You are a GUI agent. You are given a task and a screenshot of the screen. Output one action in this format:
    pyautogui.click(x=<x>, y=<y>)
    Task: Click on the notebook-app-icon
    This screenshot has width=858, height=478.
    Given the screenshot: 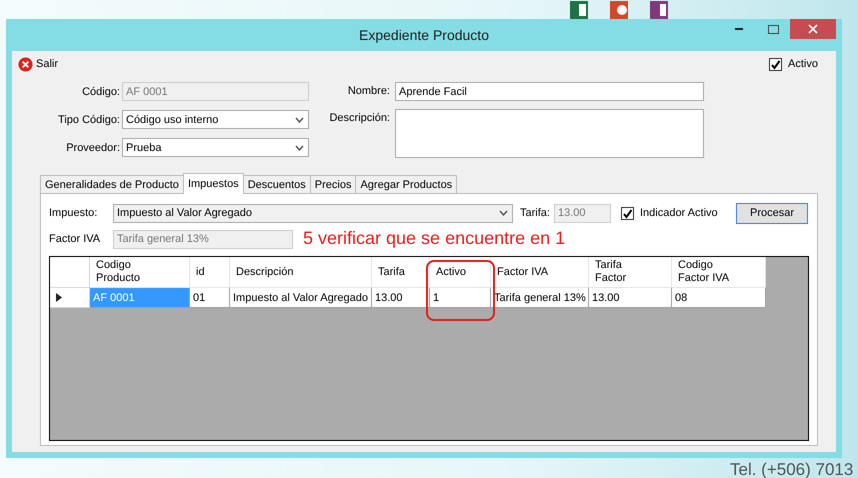 What is the action you would take?
    pyautogui.click(x=659, y=10)
    